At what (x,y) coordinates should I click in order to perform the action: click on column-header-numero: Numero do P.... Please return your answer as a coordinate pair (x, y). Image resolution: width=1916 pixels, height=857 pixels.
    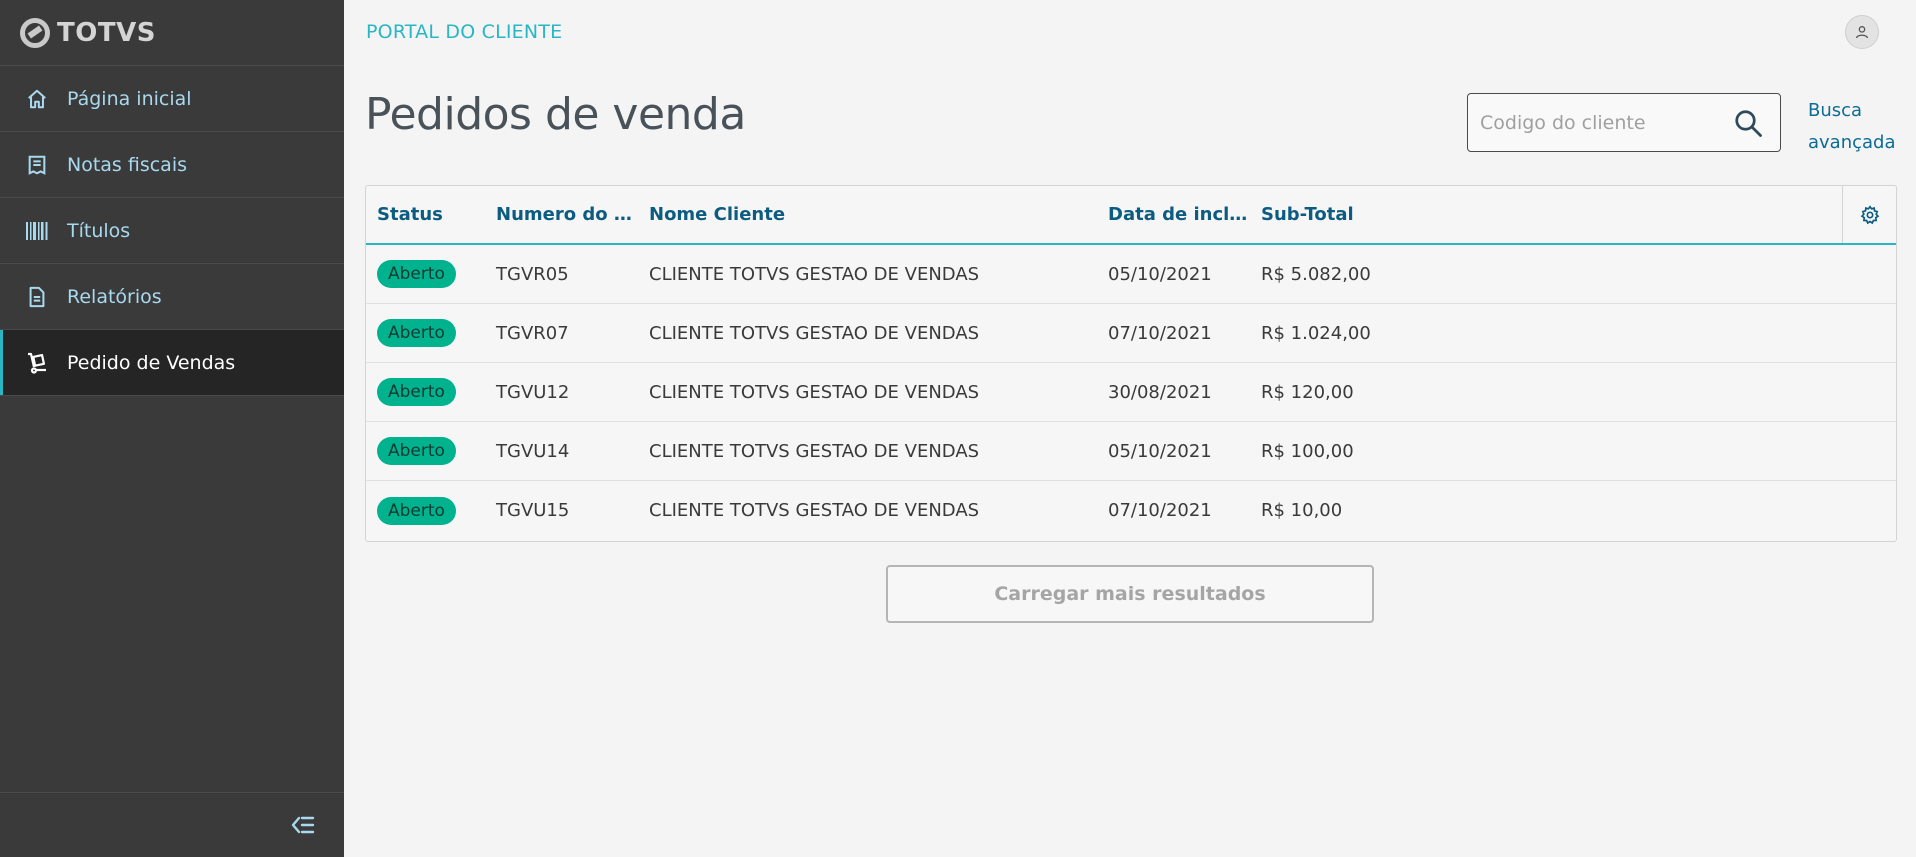
    Looking at the image, I should click on (561, 214).